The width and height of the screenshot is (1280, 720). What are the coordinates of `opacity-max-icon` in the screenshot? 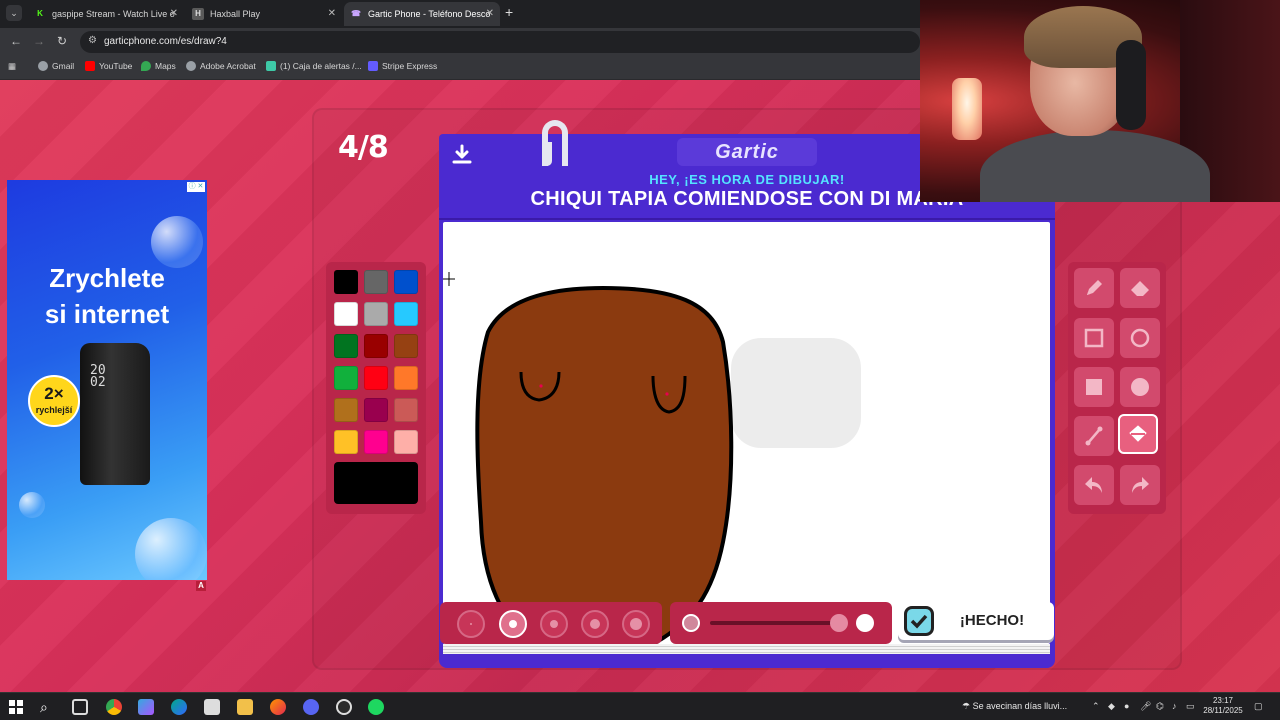 It's located at (865, 623).